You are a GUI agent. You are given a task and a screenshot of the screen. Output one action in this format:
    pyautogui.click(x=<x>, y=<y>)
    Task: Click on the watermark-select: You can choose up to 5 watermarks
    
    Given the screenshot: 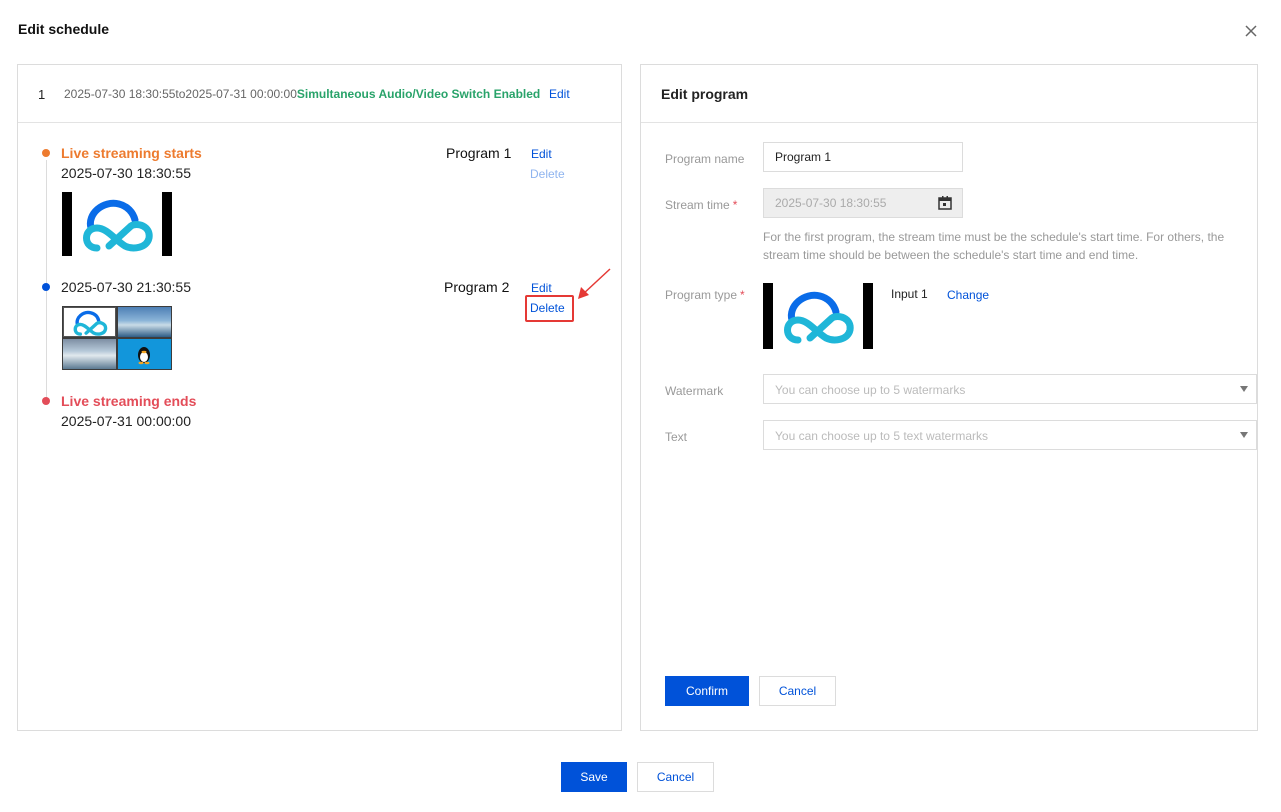 What is the action you would take?
    pyautogui.click(x=1010, y=389)
    